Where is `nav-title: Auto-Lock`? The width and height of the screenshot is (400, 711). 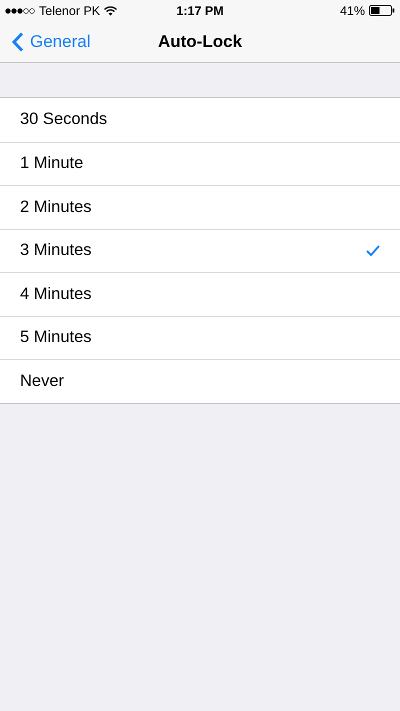 nav-title: Auto-Lock is located at coordinates (200, 42).